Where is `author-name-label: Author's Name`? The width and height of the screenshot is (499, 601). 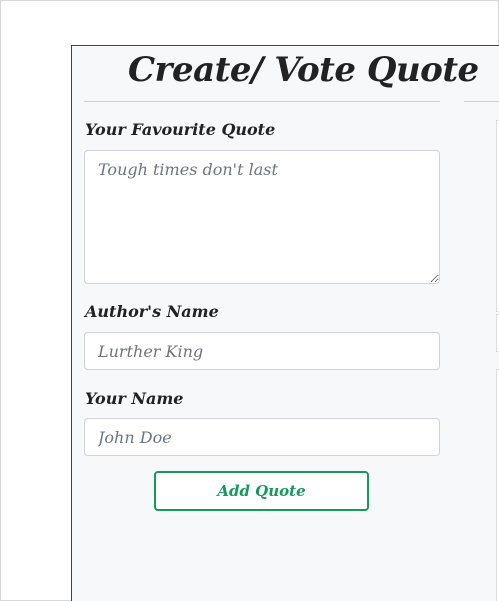
author-name-label: Author's Name is located at coordinates (152, 311).